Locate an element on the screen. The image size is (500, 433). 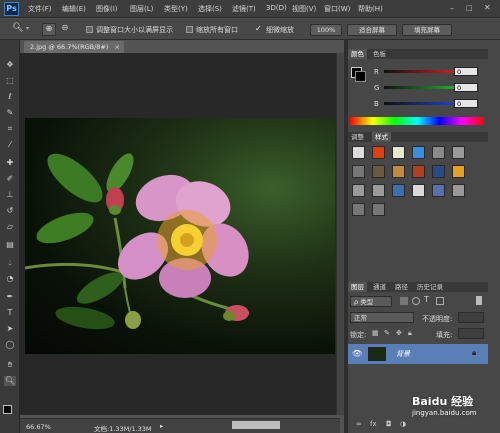
dodge-tool-icon: ◔ is located at coordinates (10, 279).